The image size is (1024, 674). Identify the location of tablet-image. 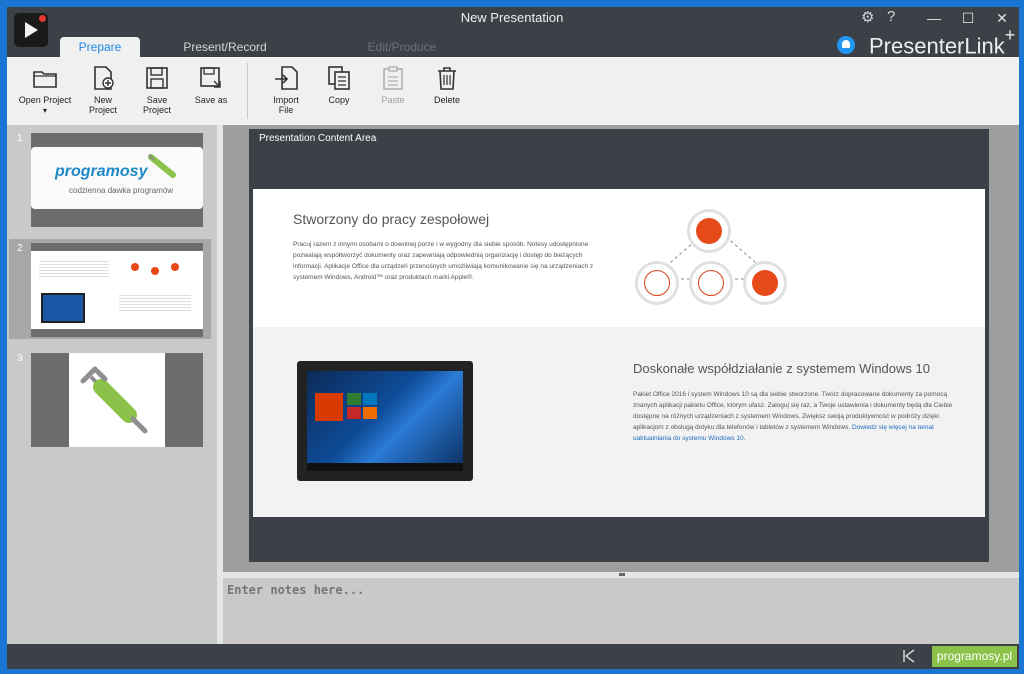
(385, 421).